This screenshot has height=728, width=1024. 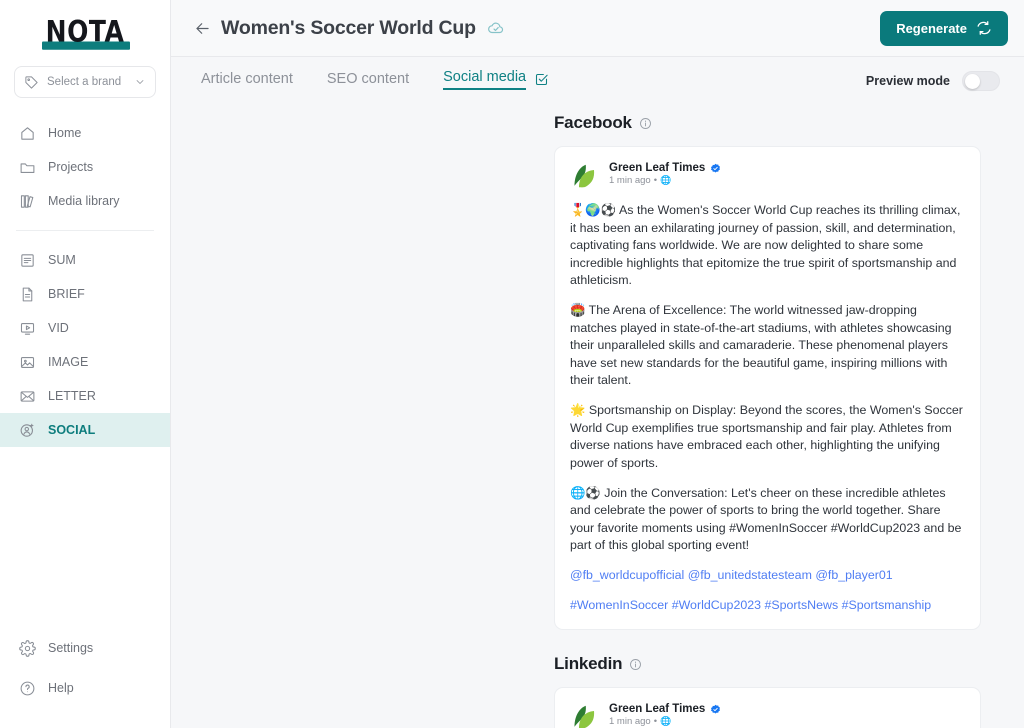 What do you see at coordinates (85, 133) in the screenshot?
I see `sidebar-item-home: Home` at bounding box center [85, 133].